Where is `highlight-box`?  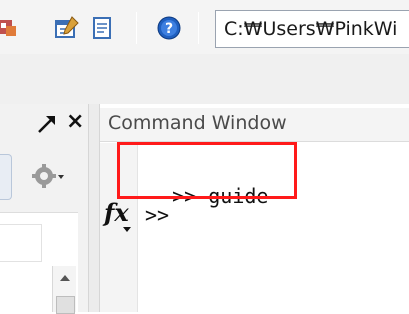
highlight-box is located at coordinates (207, 170).